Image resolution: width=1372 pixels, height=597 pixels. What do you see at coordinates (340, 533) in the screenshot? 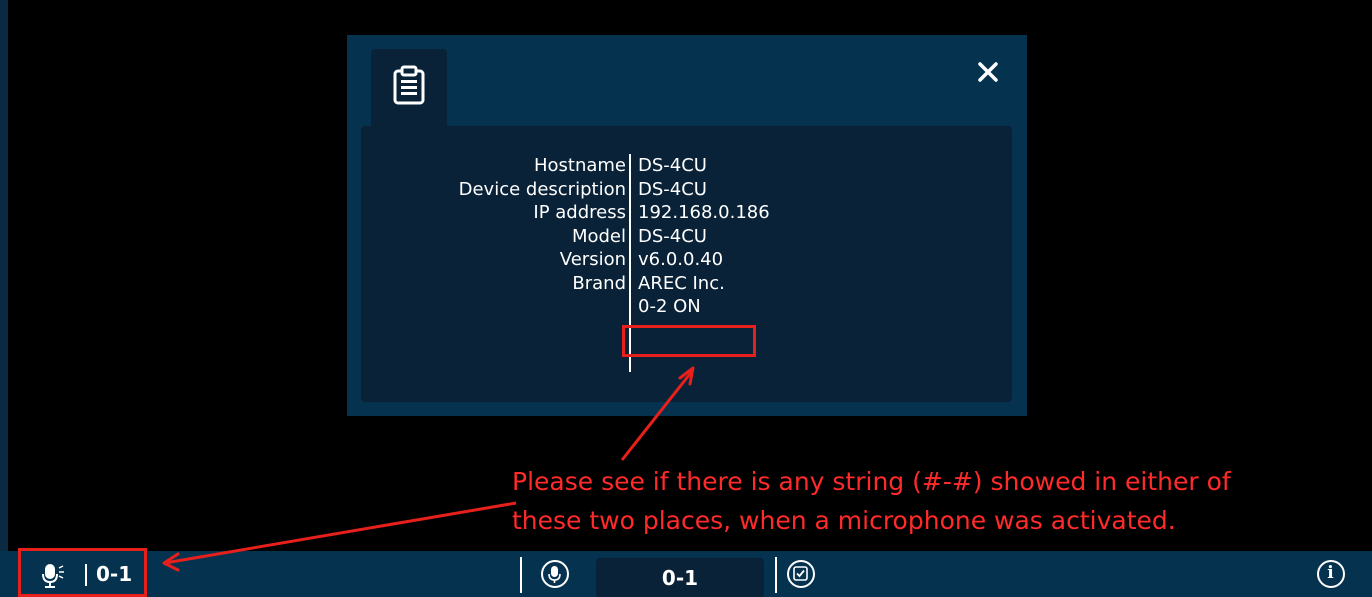
I see `annotation-arrow-left` at bounding box center [340, 533].